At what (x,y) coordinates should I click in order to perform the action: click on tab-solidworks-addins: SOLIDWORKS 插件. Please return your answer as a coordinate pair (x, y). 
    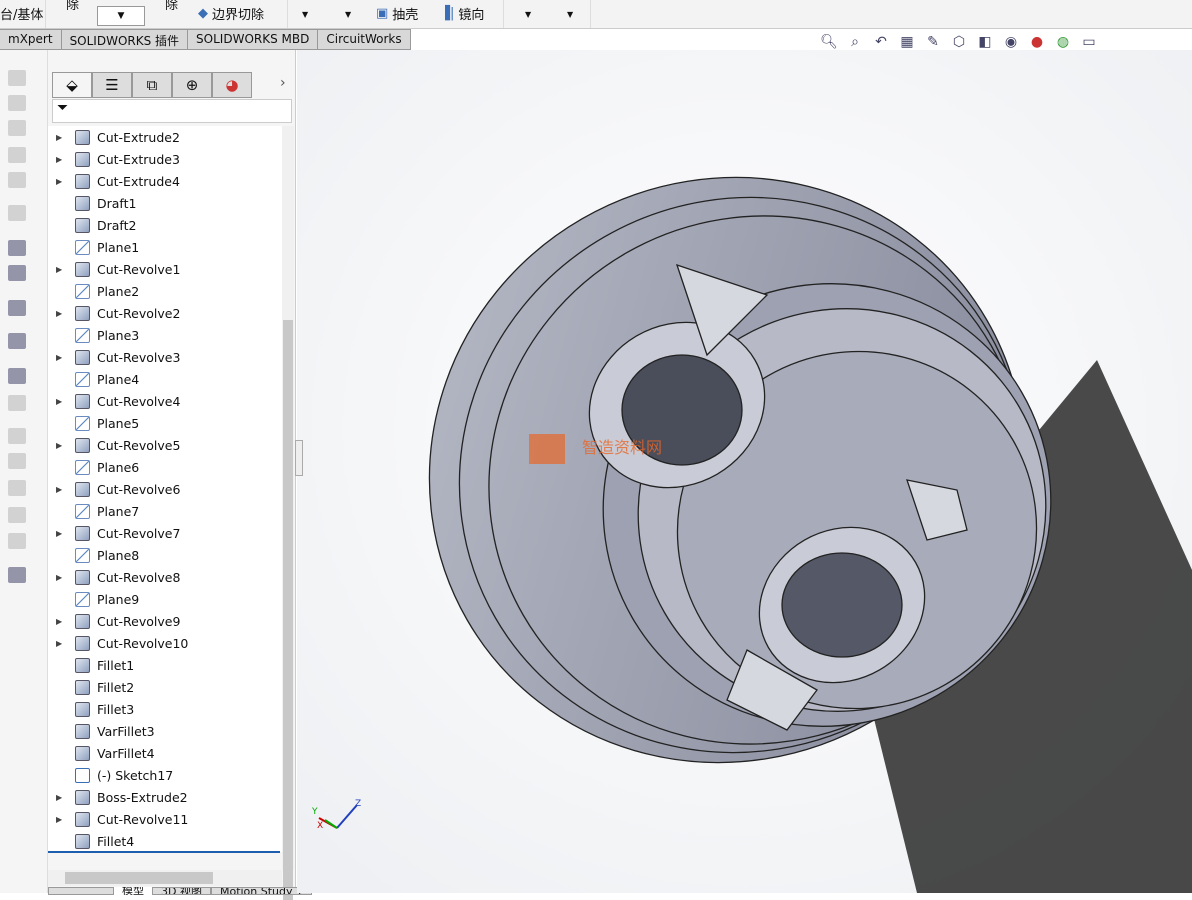
    Looking at the image, I should click on (125, 39).